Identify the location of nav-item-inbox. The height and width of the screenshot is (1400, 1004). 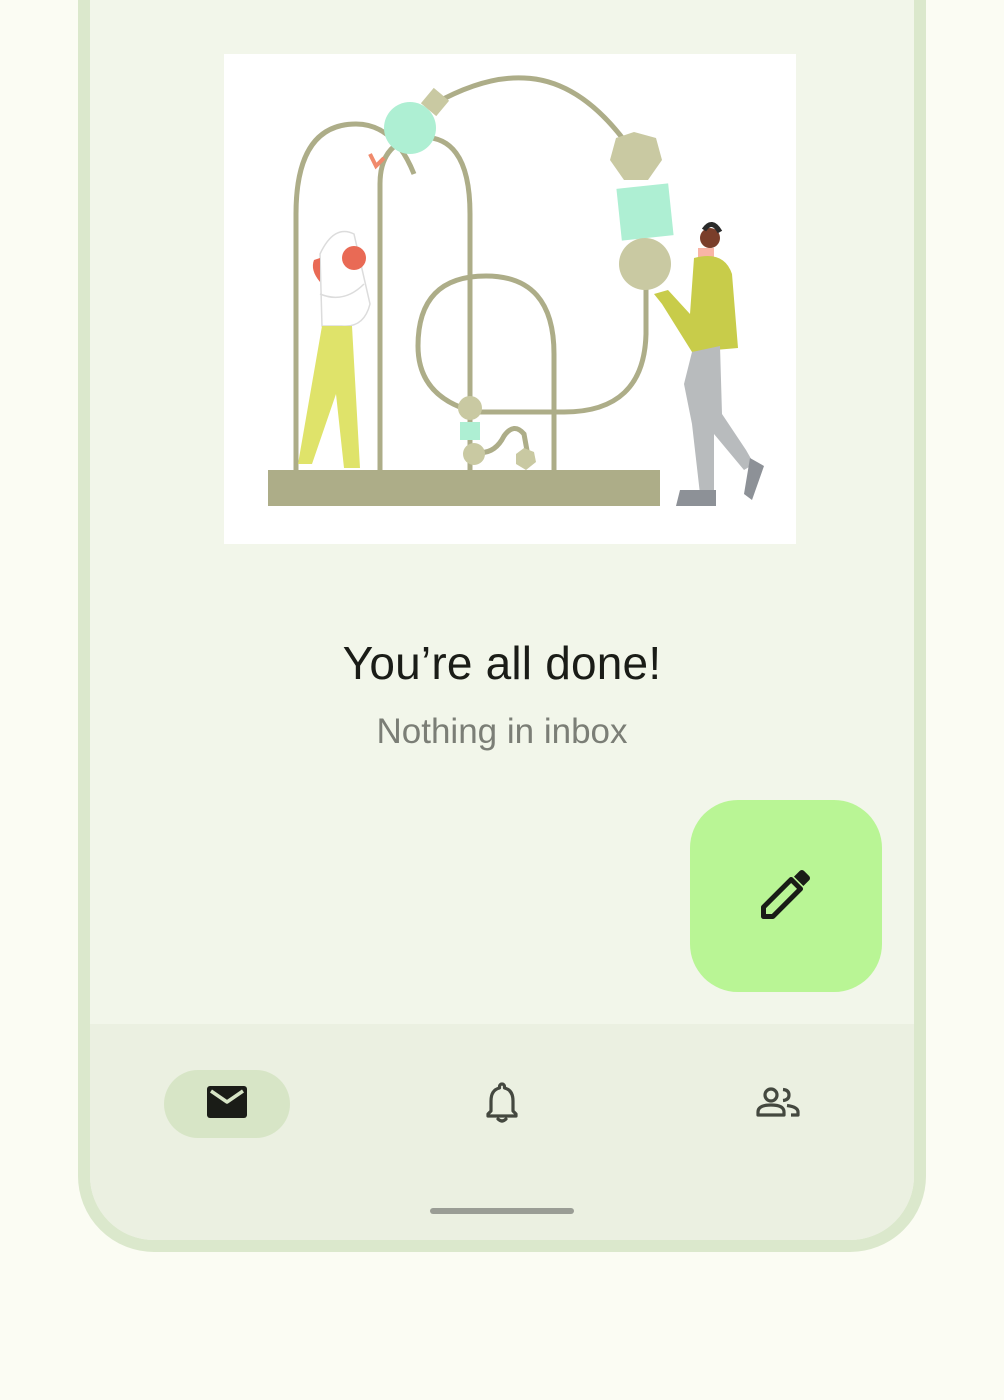
(227, 1104).